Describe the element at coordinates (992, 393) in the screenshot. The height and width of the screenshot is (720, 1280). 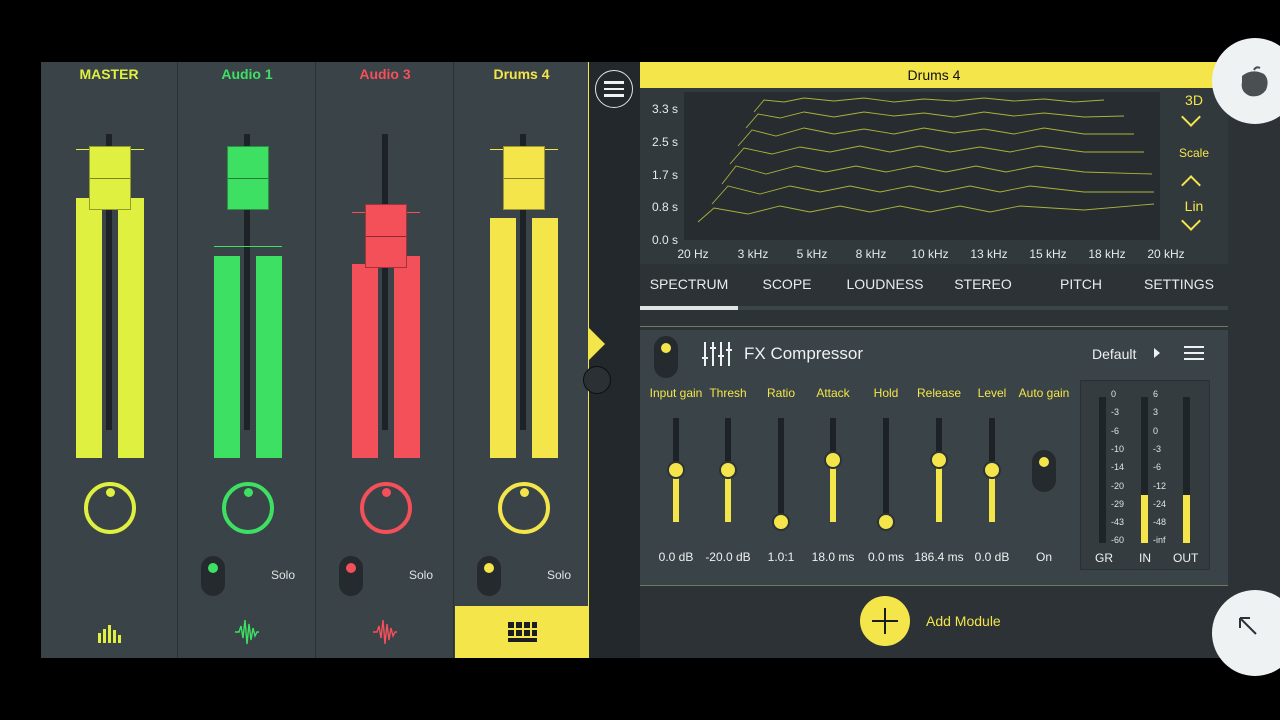
I see `param-label: Level` at that location.